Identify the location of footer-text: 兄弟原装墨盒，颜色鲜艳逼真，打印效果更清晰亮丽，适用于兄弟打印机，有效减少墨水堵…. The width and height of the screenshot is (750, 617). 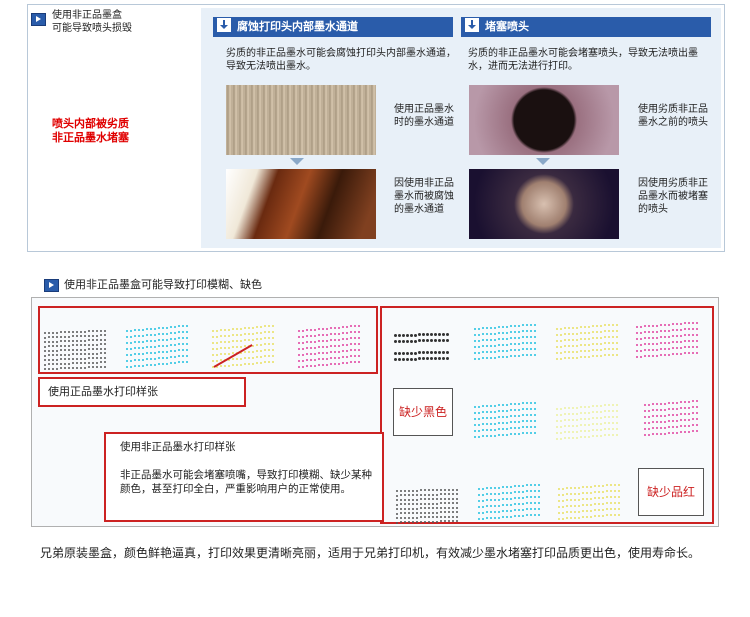
(370, 553).